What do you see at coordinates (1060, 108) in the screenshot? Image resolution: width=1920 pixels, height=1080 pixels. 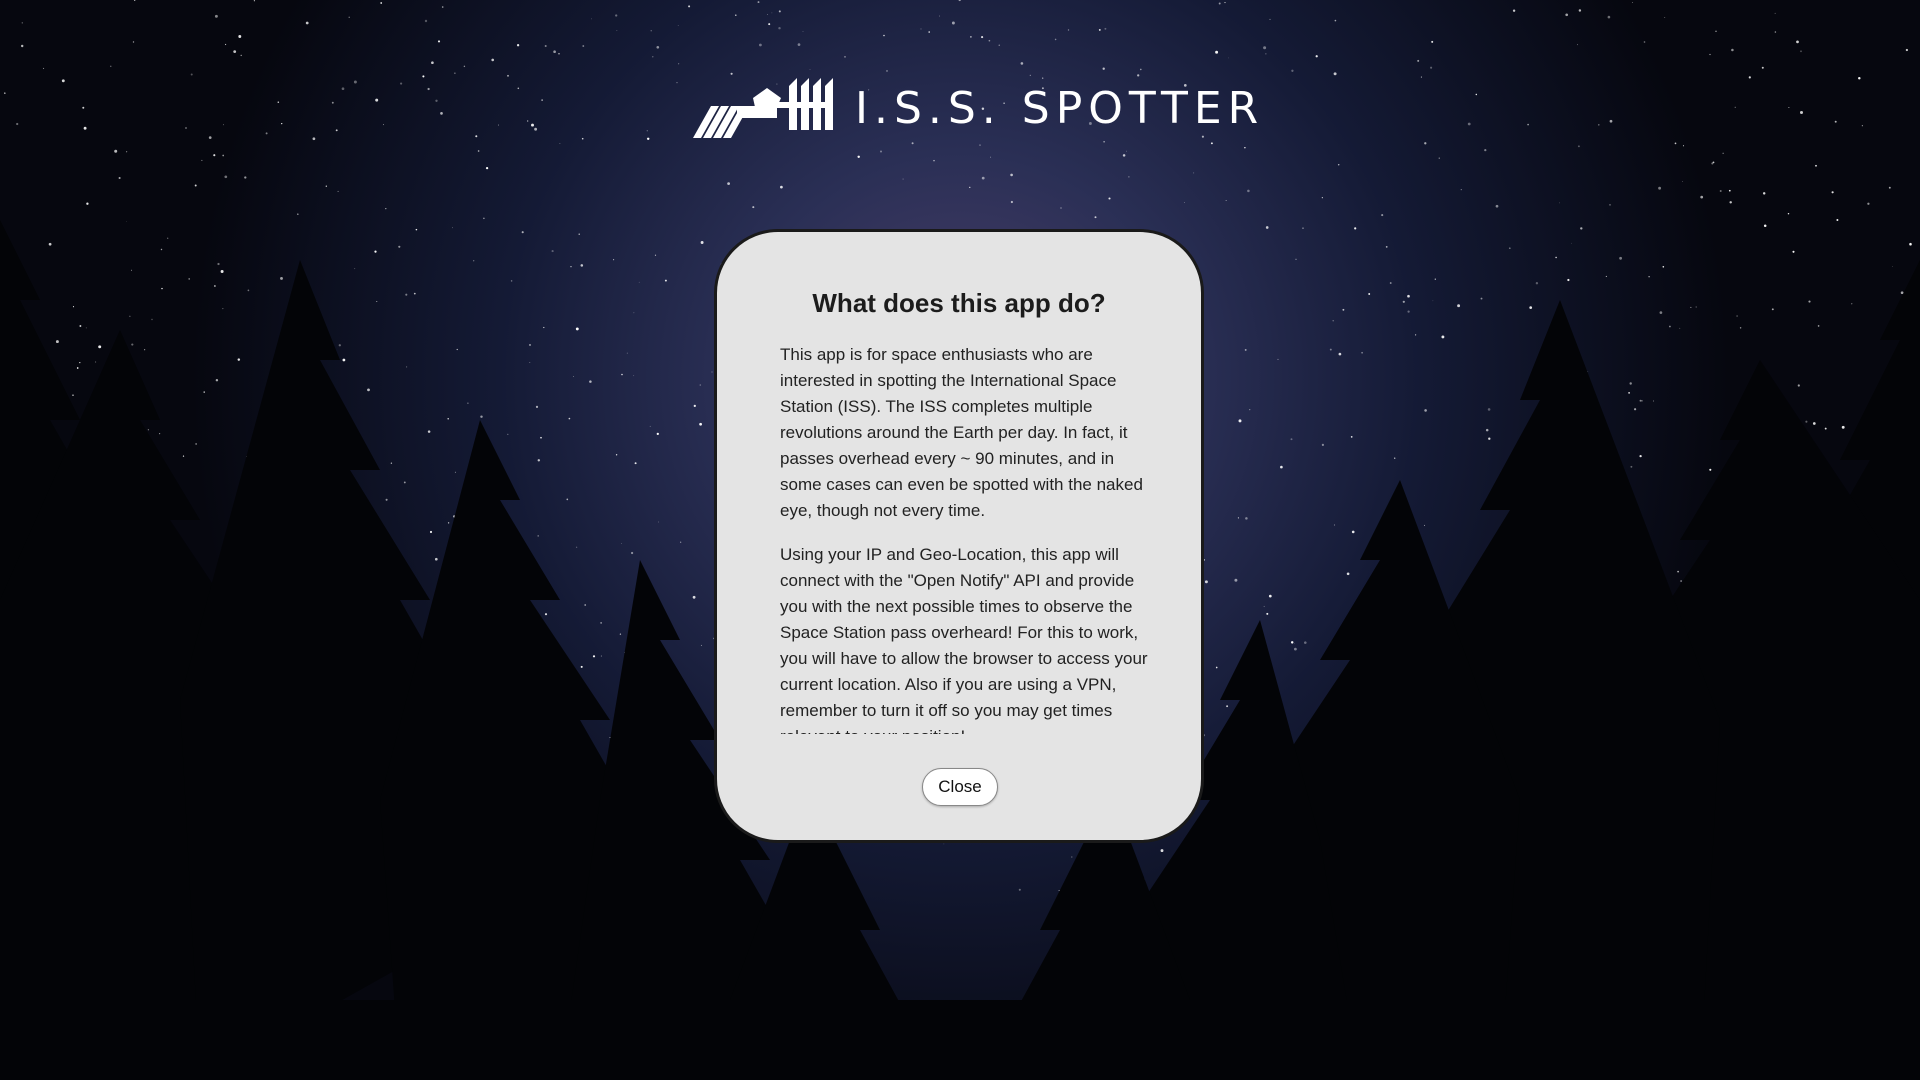 I see `app-title: I.S.S. SPOTTER` at bounding box center [1060, 108].